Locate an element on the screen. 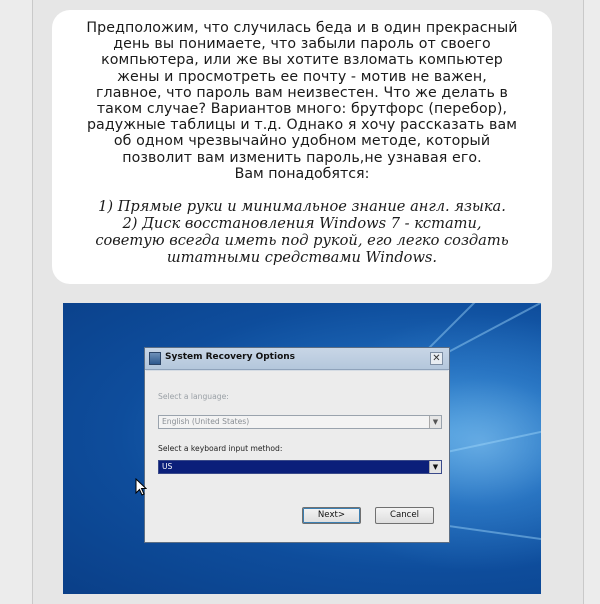 Image resolution: width=600 pixels, height=604 pixels. language-select-value: English (United States) is located at coordinates (206, 421).